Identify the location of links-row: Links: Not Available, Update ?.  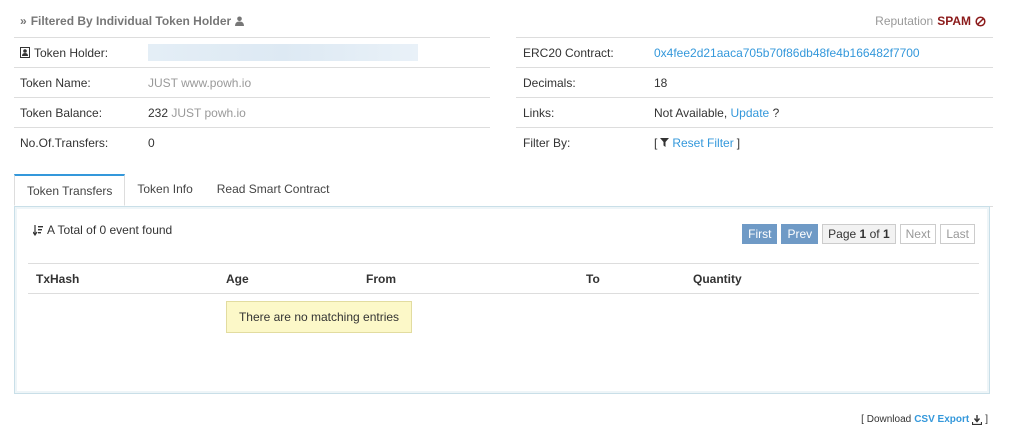
(754, 113).